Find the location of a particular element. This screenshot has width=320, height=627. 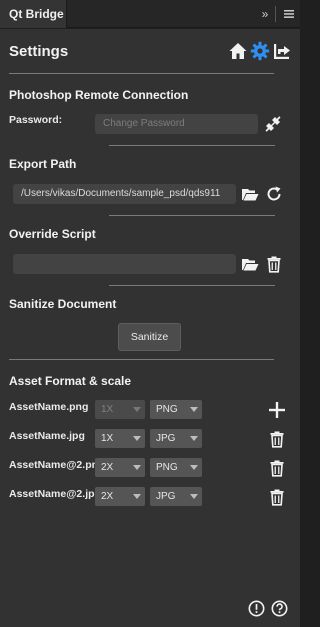

section-title-asset-format: Asset Format & scale is located at coordinates (70, 381).